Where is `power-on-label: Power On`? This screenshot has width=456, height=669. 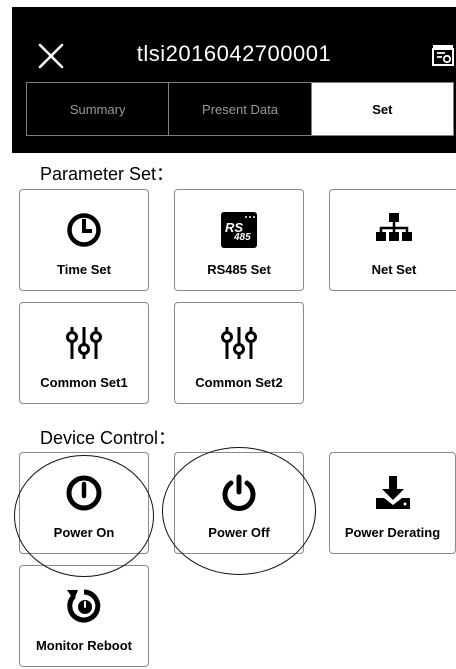 power-on-label: Power On is located at coordinates (84, 532).